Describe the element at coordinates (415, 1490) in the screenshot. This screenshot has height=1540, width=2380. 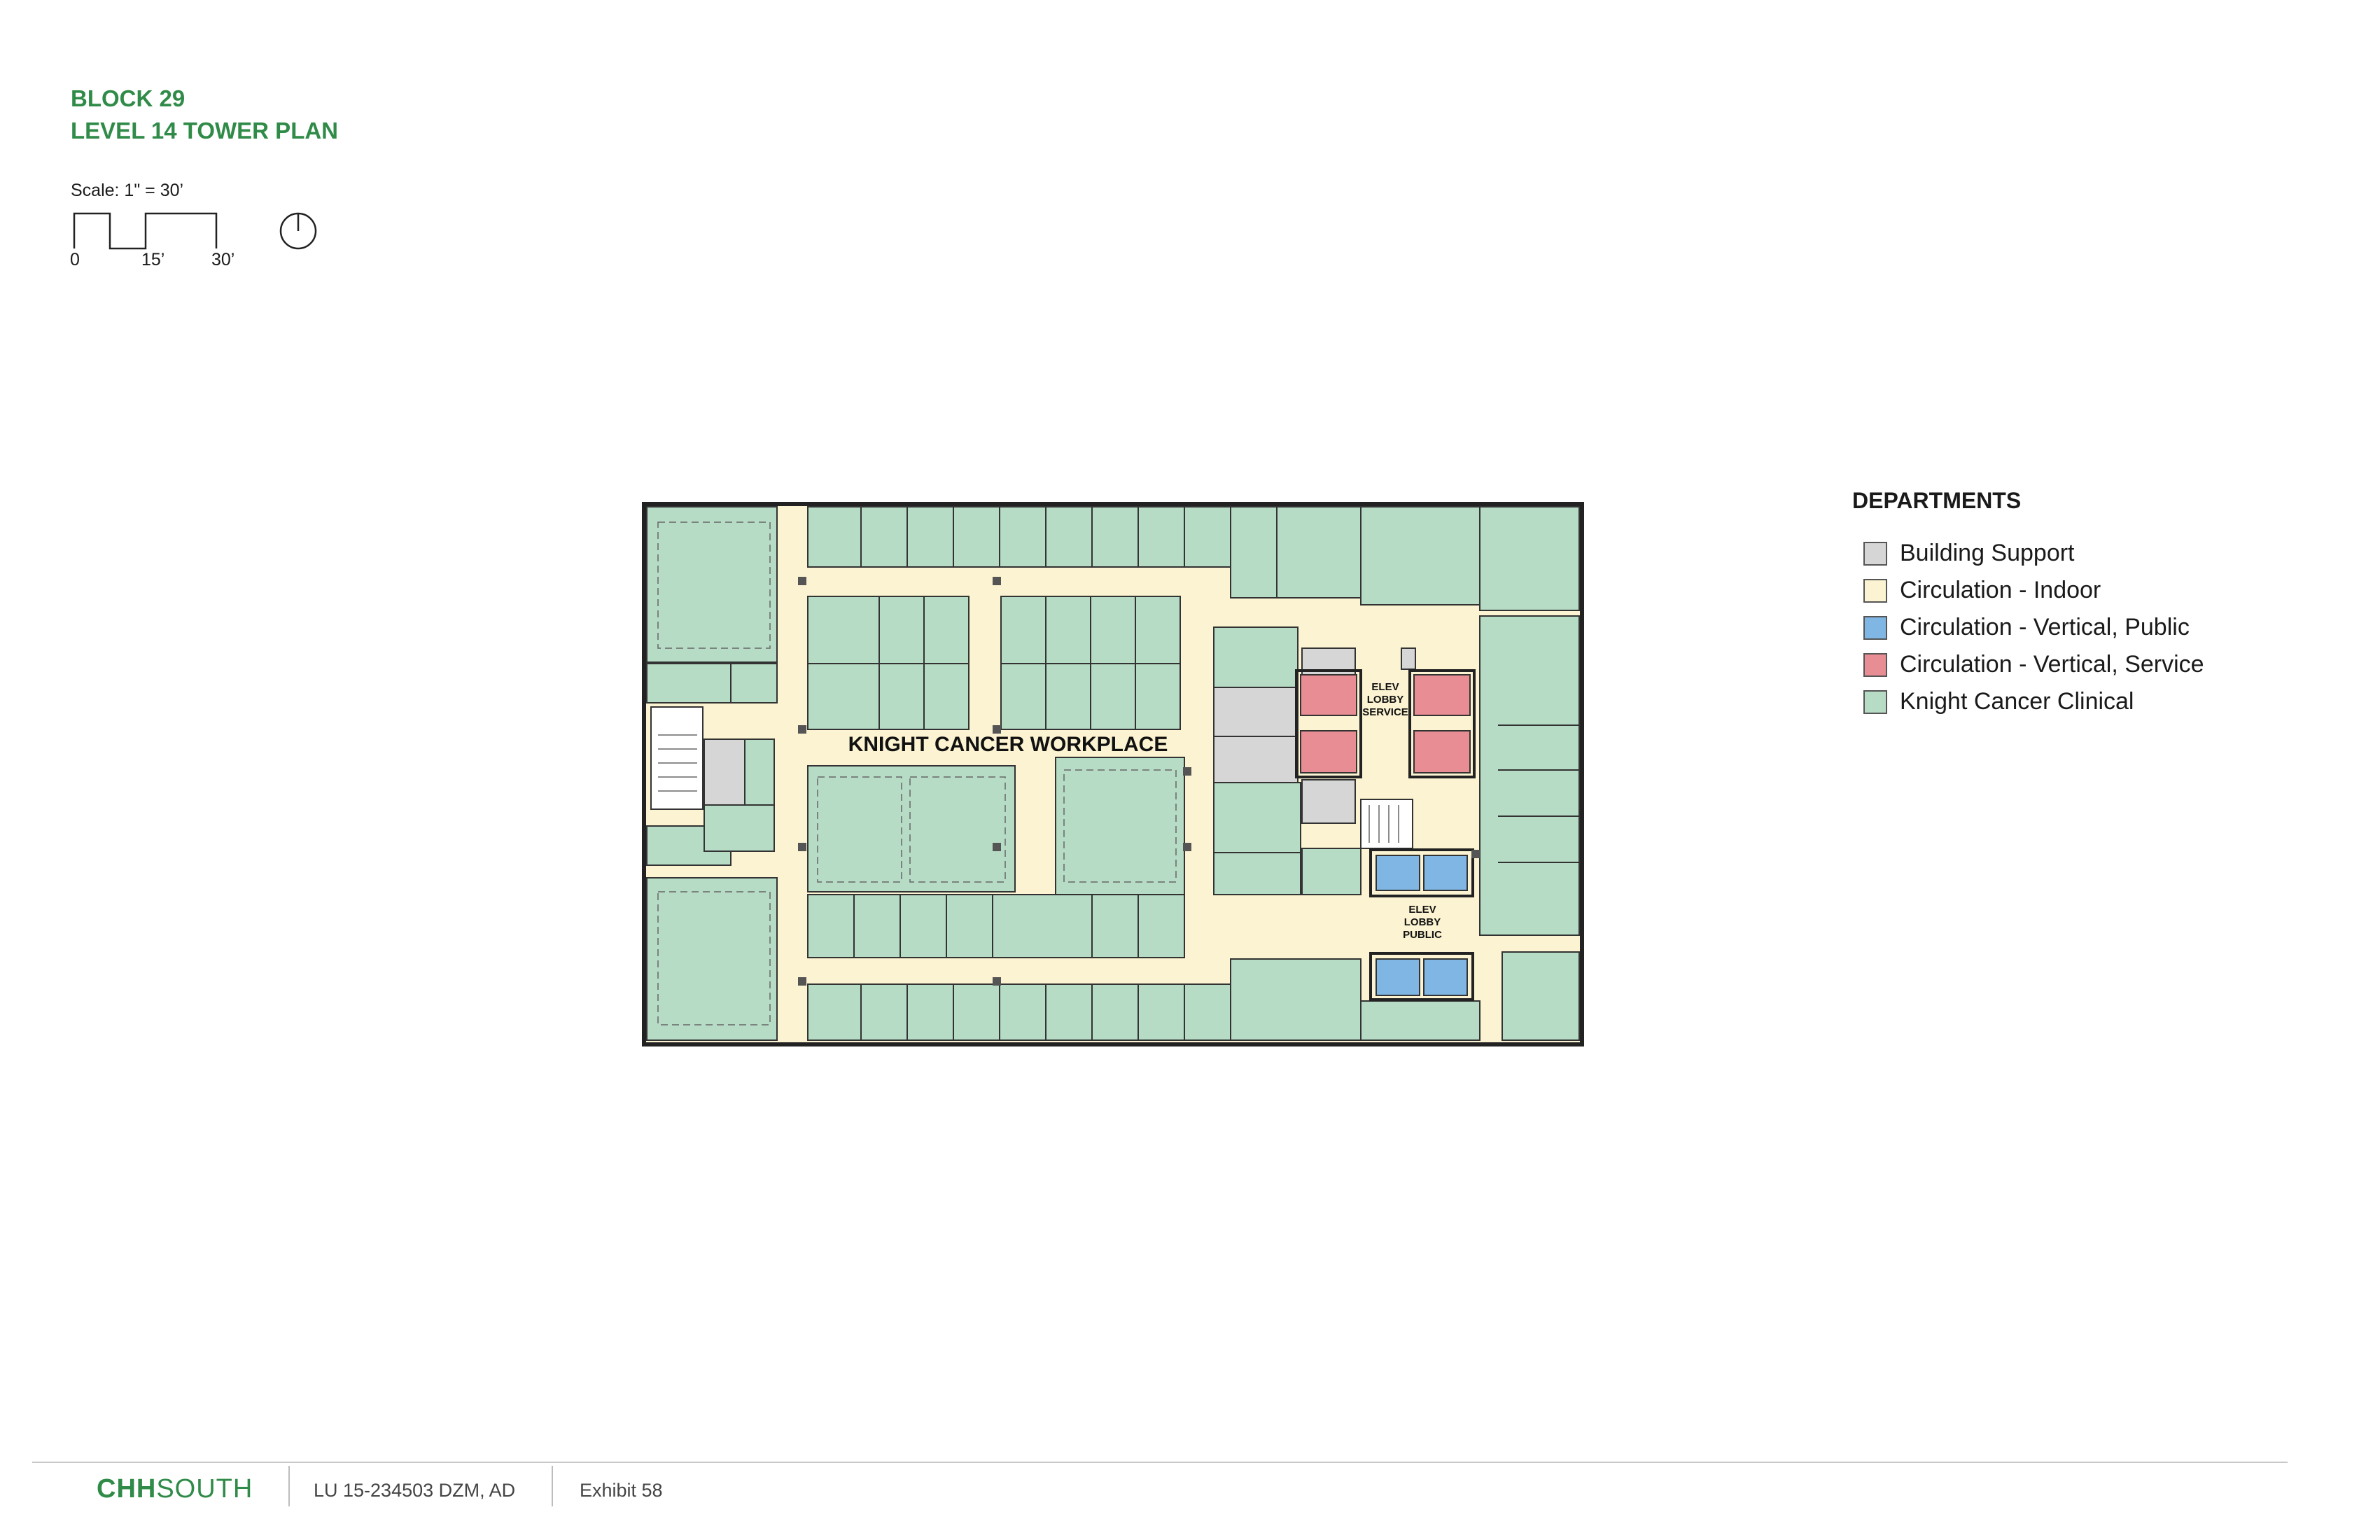
I see `case-number: LU 15-234503 DZM, AD` at that location.